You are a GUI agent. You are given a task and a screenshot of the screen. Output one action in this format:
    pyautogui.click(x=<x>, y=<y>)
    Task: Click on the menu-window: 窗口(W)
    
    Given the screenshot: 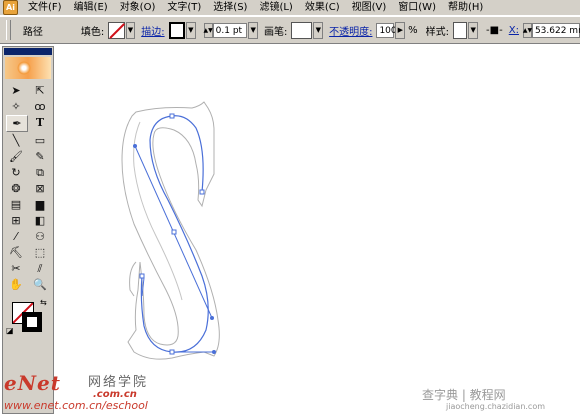 What is the action you would take?
    pyautogui.click(x=417, y=7)
    